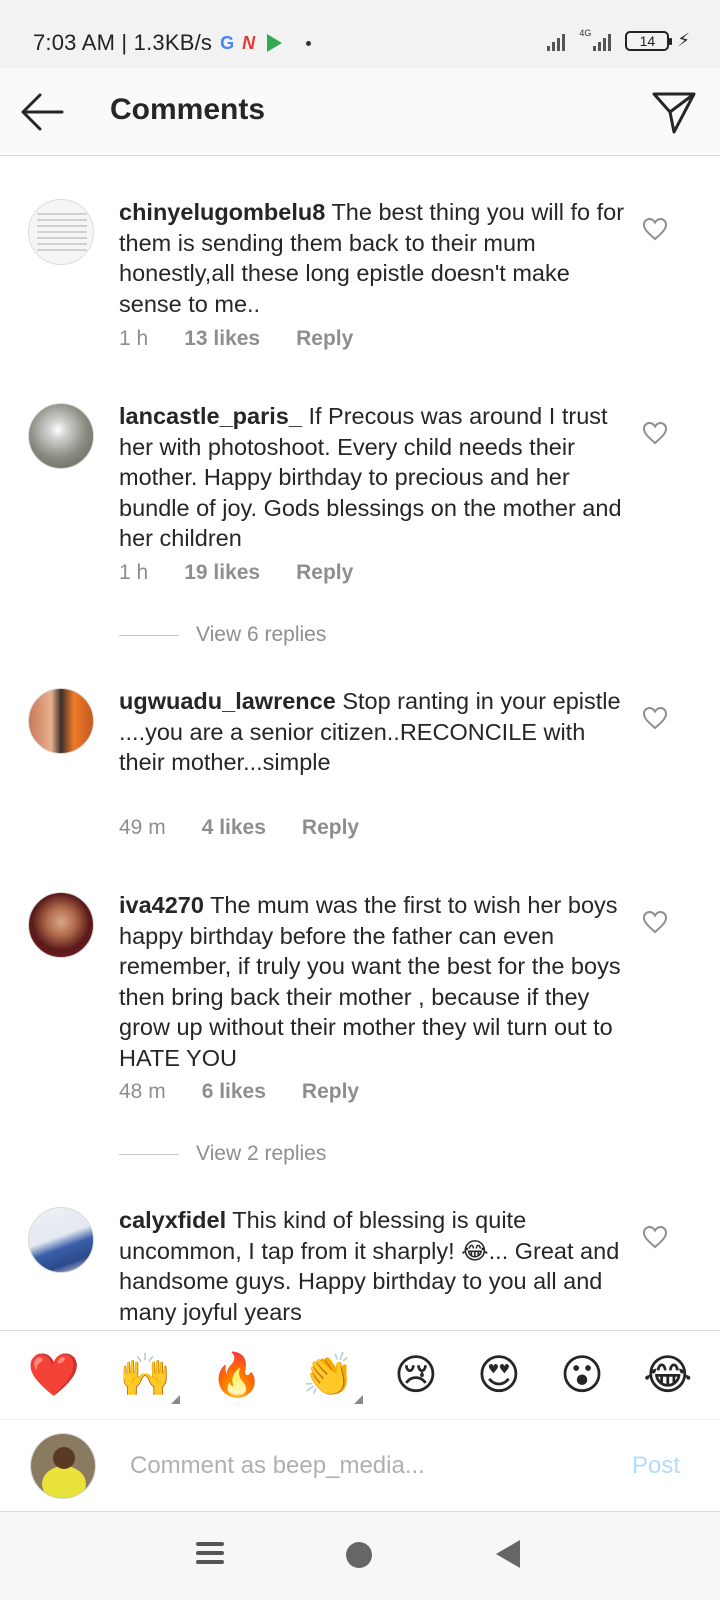 The width and height of the screenshot is (720, 1600). What do you see at coordinates (210, 1555) in the screenshot?
I see `menu-icon` at bounding box center [210, 1555].